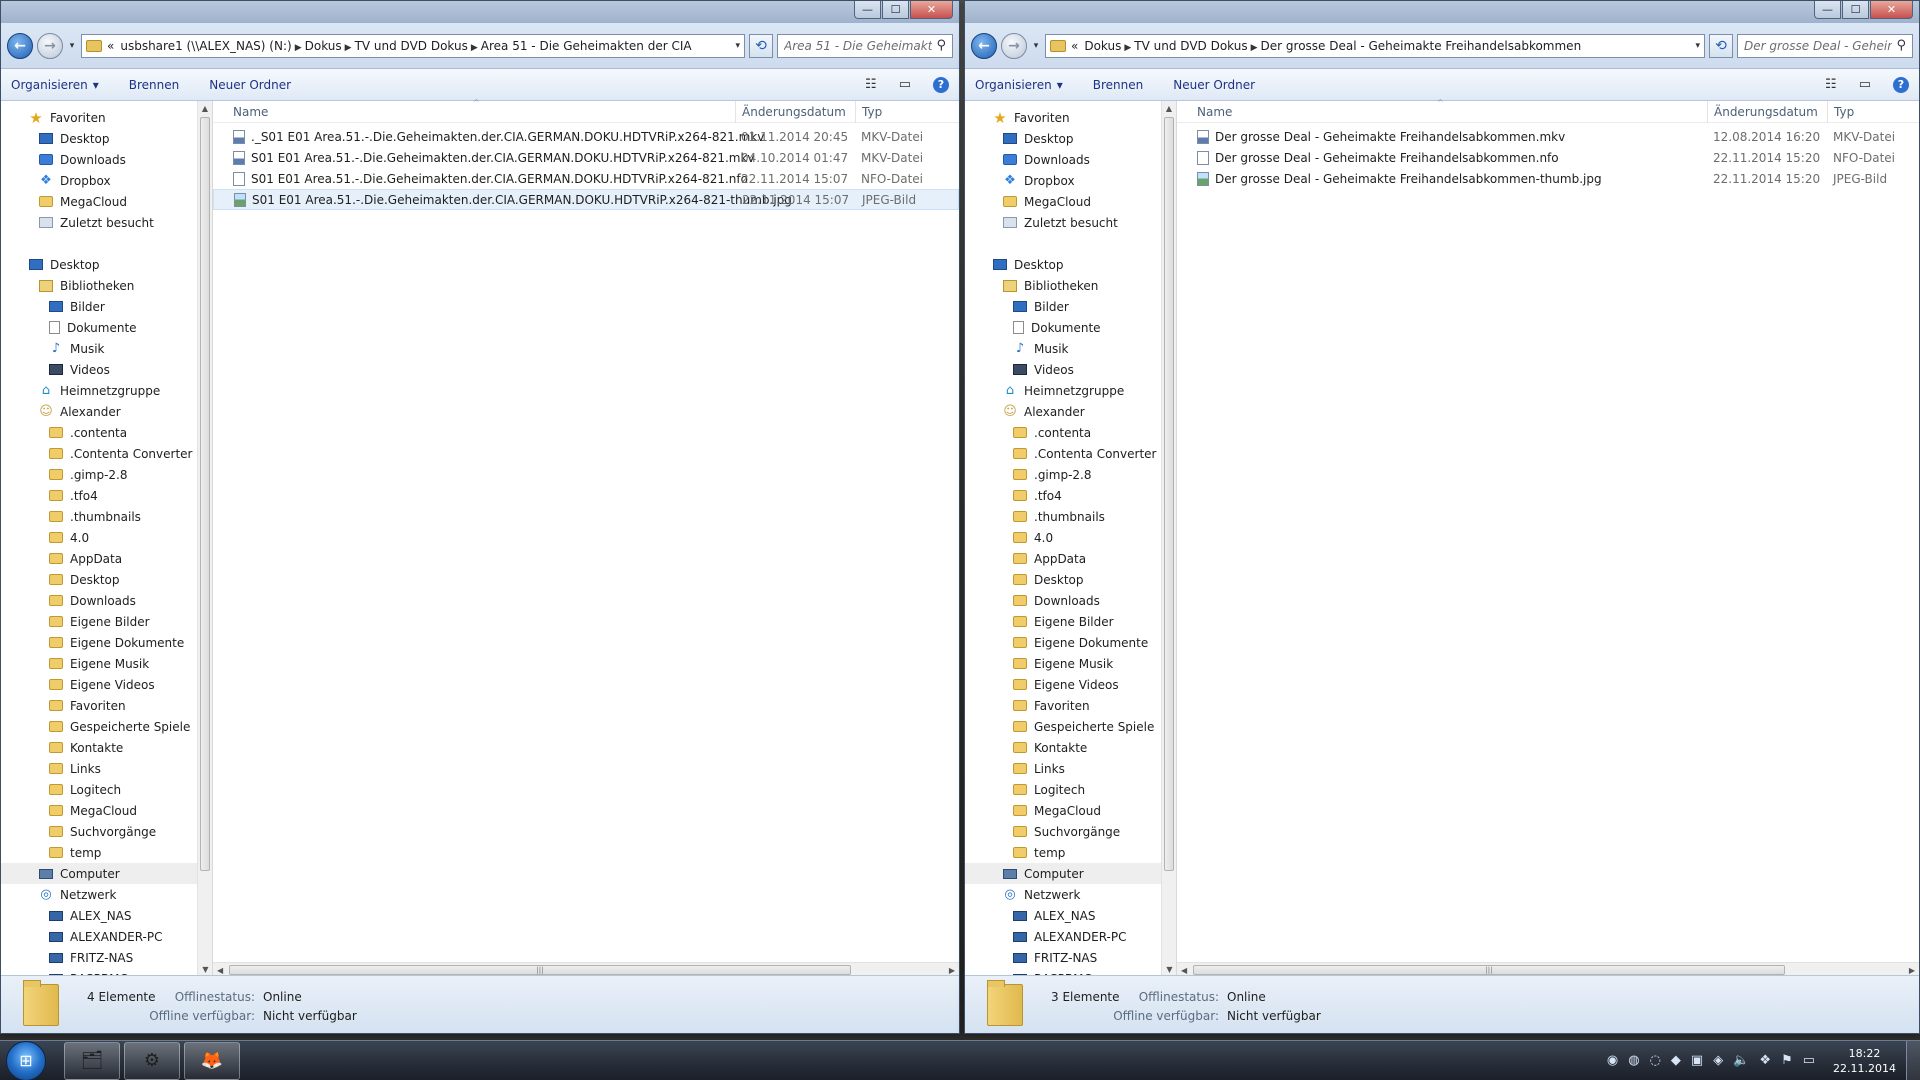 Image resolution: width=1920 pixels, height=1080 pixels. Describe the element at coordinates (106, 873) in the screenshot. I see `tree-computer: Computer` at that location.